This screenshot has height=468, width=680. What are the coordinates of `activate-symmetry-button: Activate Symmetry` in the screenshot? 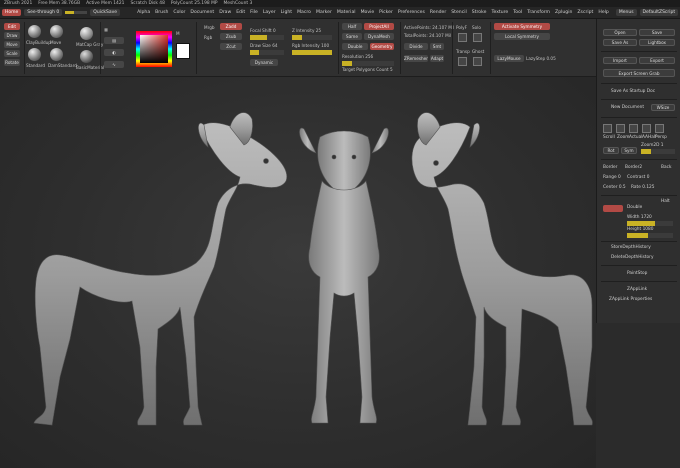 It's located at (522, 26).